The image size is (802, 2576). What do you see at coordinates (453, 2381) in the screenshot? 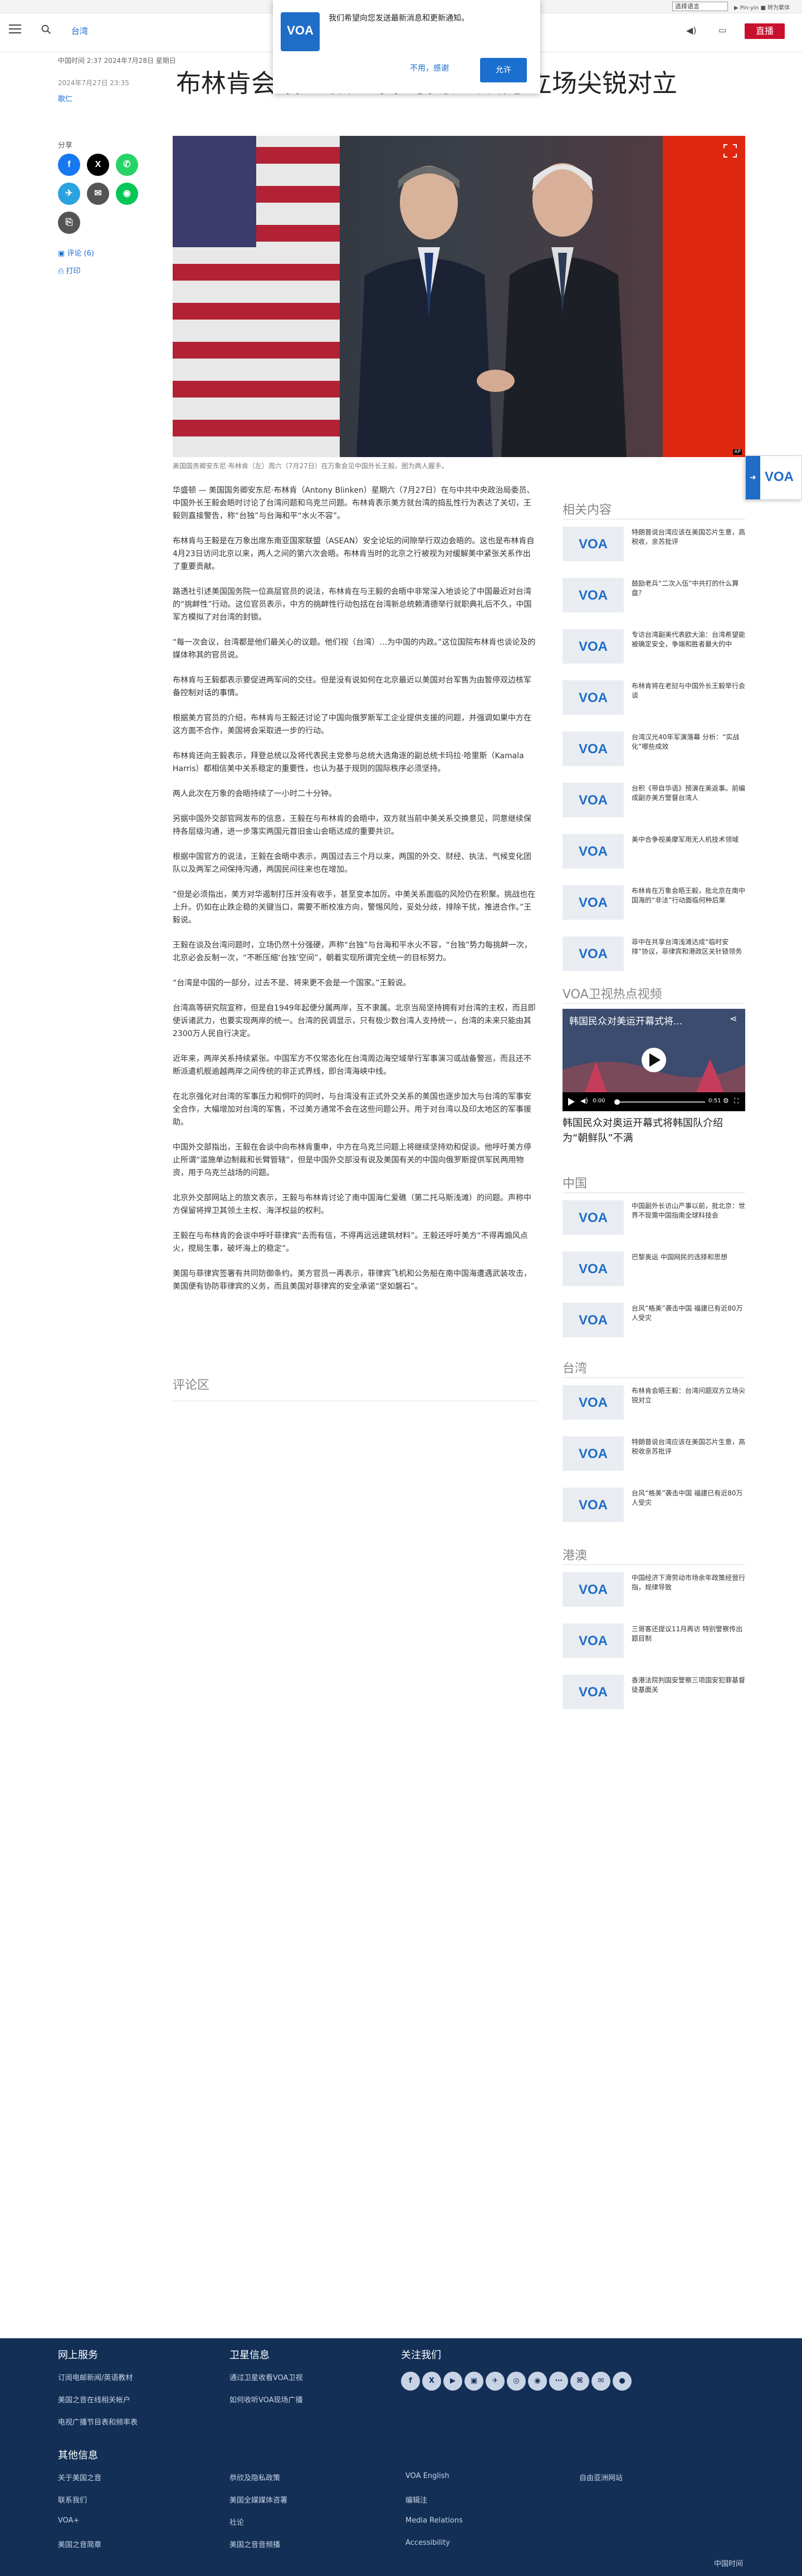
I see `social-icon: ▶` at bounding box center [453, 2381].